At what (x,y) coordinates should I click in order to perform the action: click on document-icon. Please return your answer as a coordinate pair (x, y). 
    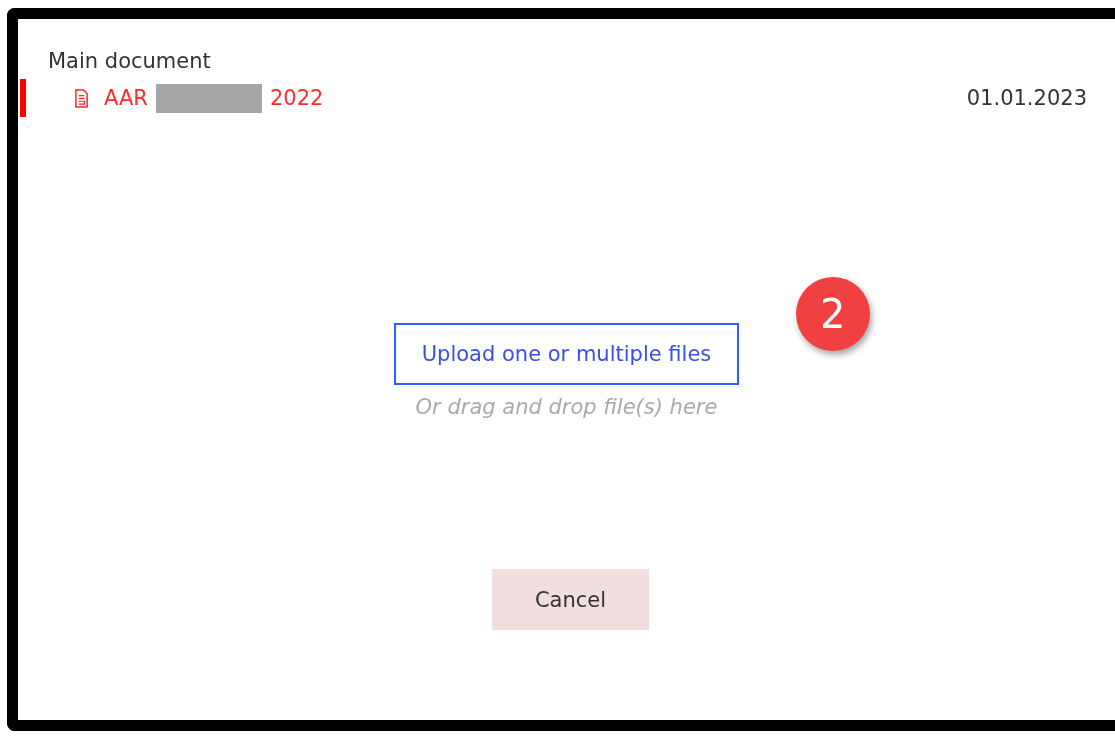
    Looking at the image, I should click on (81, 98).